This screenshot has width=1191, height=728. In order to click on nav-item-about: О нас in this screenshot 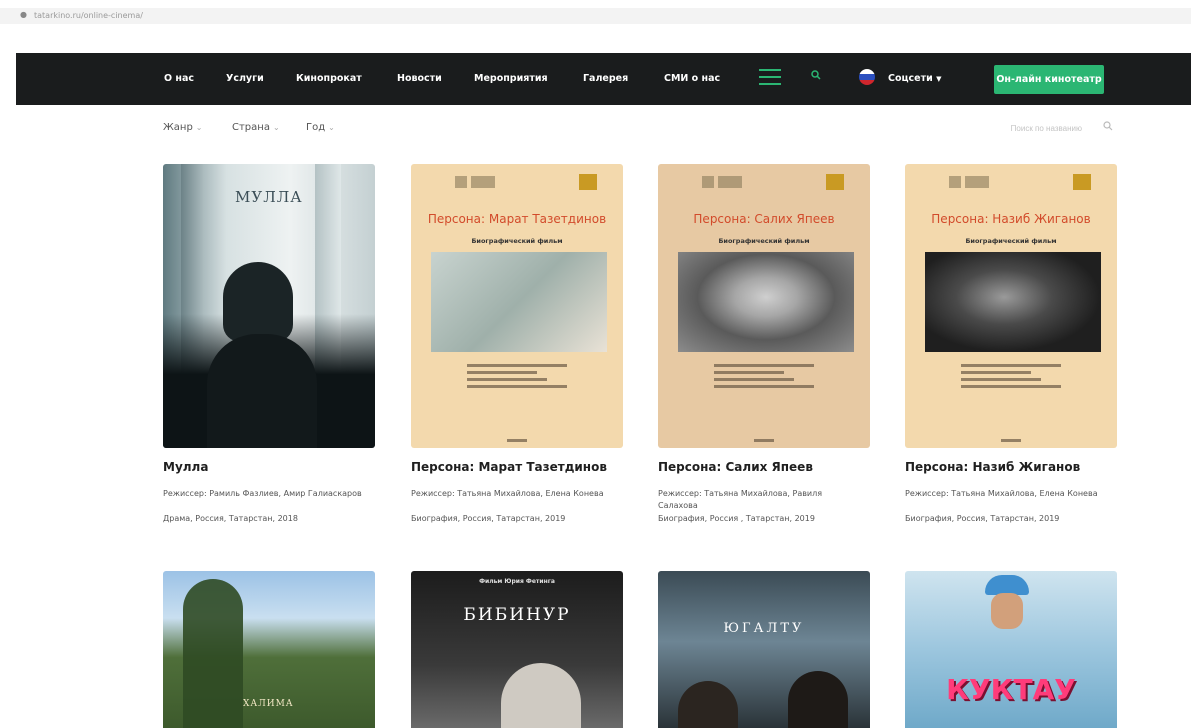, I will do `click(179, 78)`.